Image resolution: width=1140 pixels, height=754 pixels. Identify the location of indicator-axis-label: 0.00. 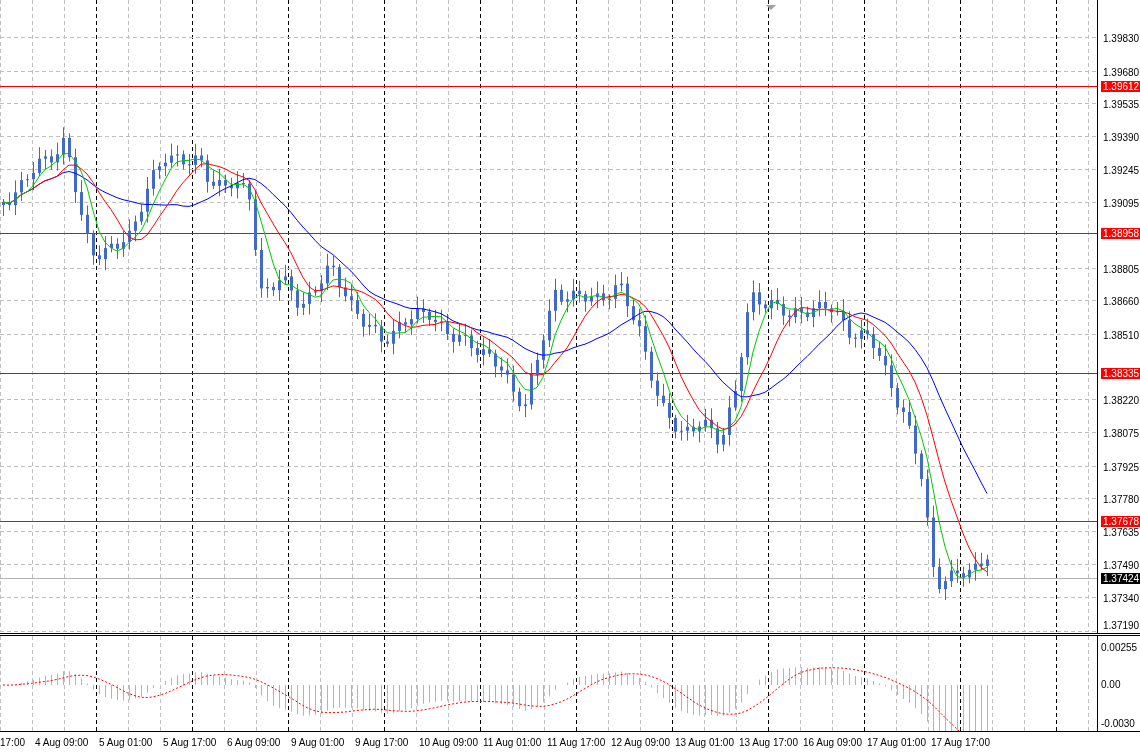
(1111, 684).